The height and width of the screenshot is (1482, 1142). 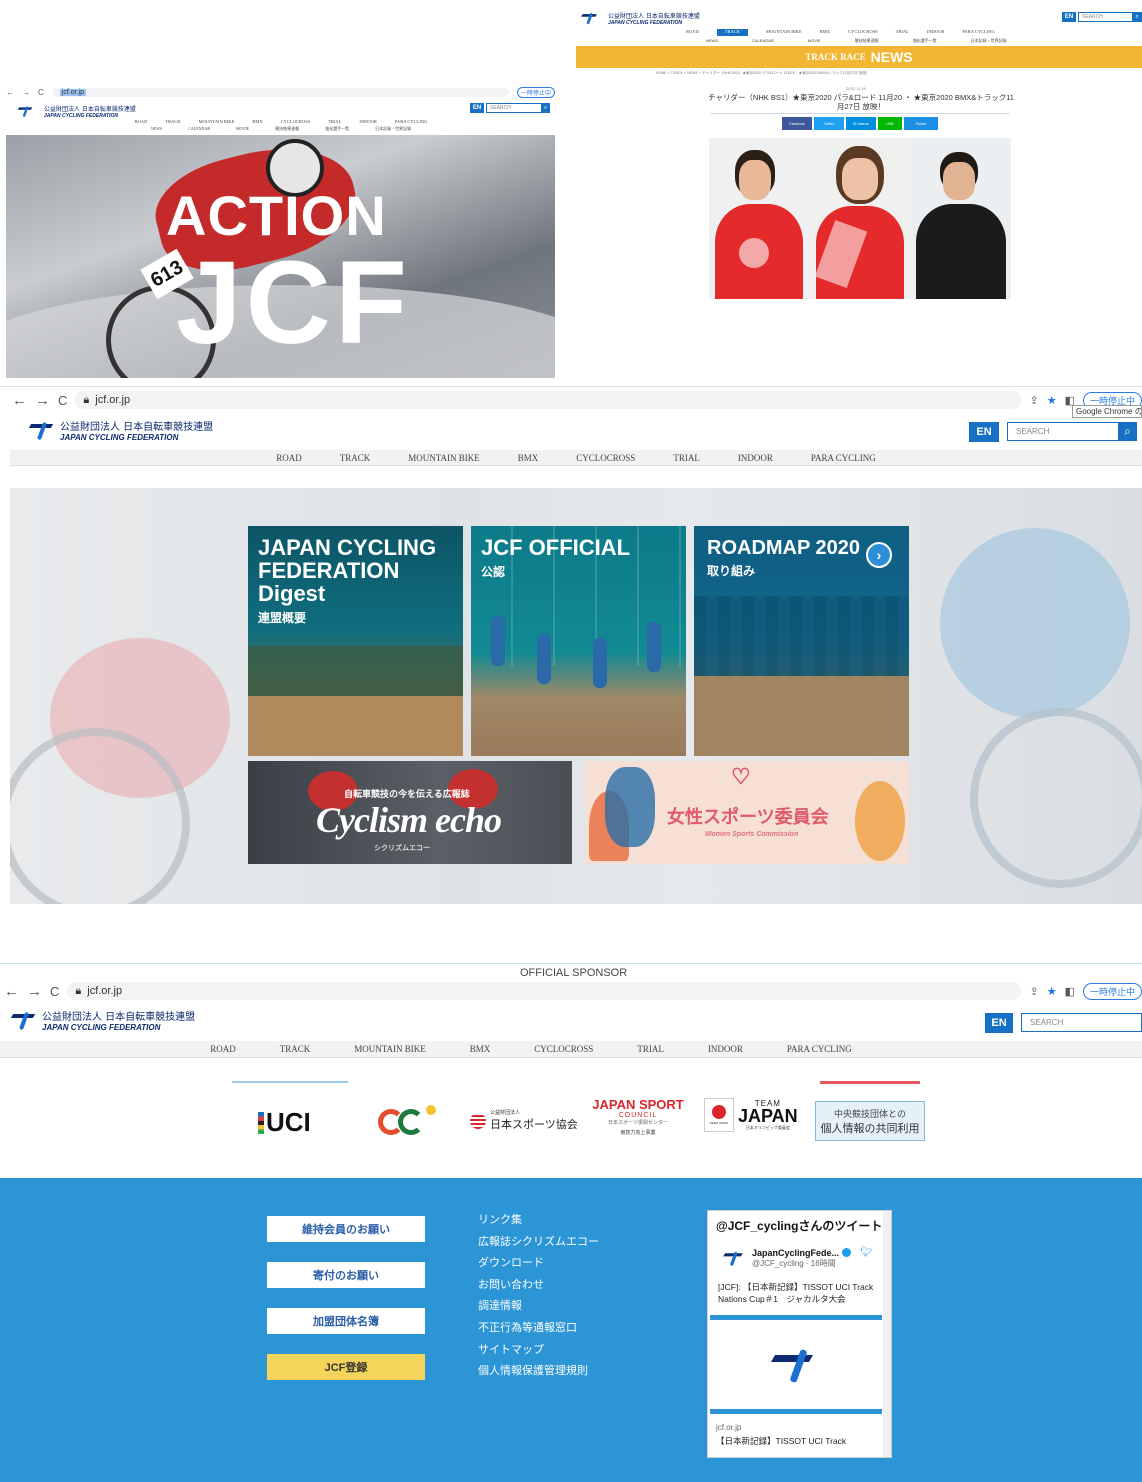 I want to click on sidepanel-icon: ◧, so click(x=1070, y=991).